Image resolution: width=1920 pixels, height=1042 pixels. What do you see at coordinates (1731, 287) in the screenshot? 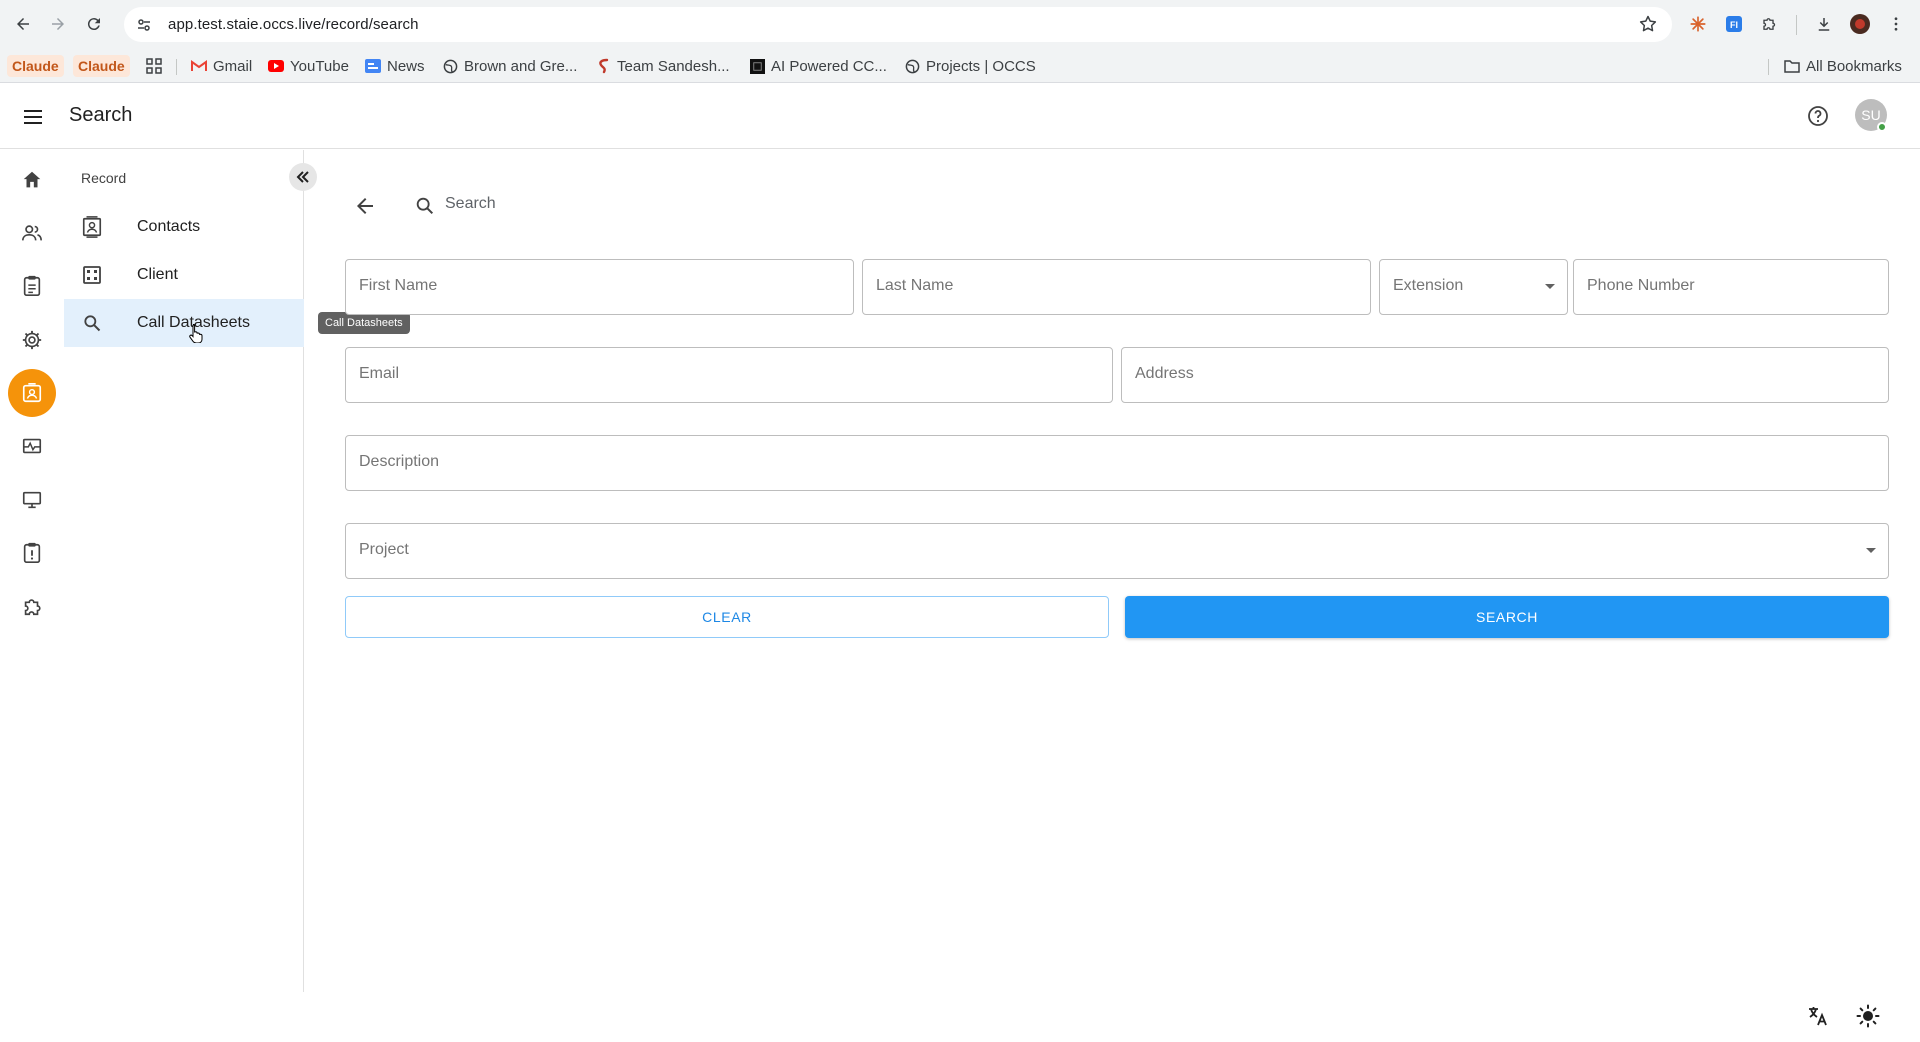
I see `phone-number-field: Phone Number` at bounding box center [1731, 287].